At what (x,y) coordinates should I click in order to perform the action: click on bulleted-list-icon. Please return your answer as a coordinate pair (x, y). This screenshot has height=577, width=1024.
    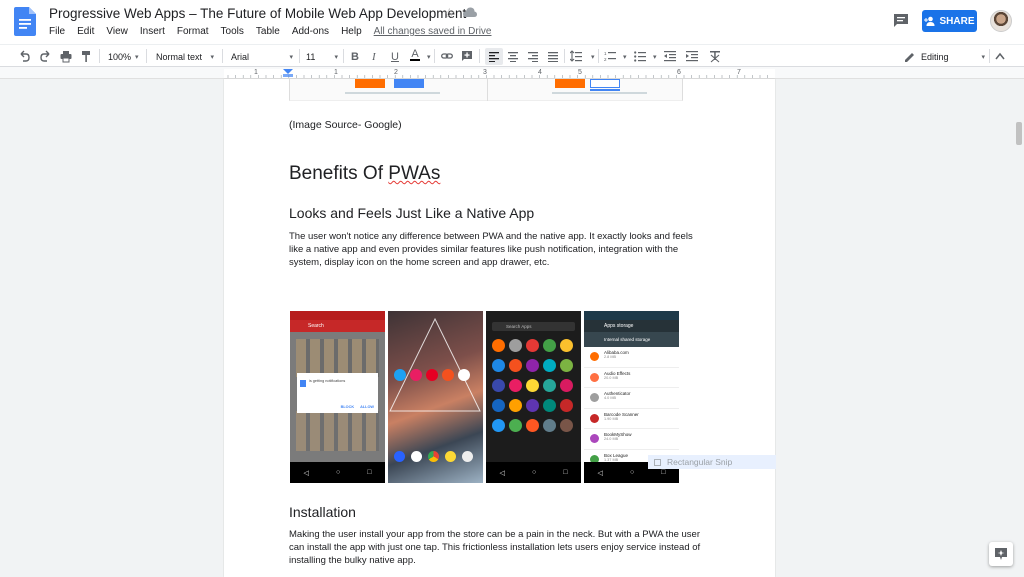
    Looking at the image, I should click on (640, 56).